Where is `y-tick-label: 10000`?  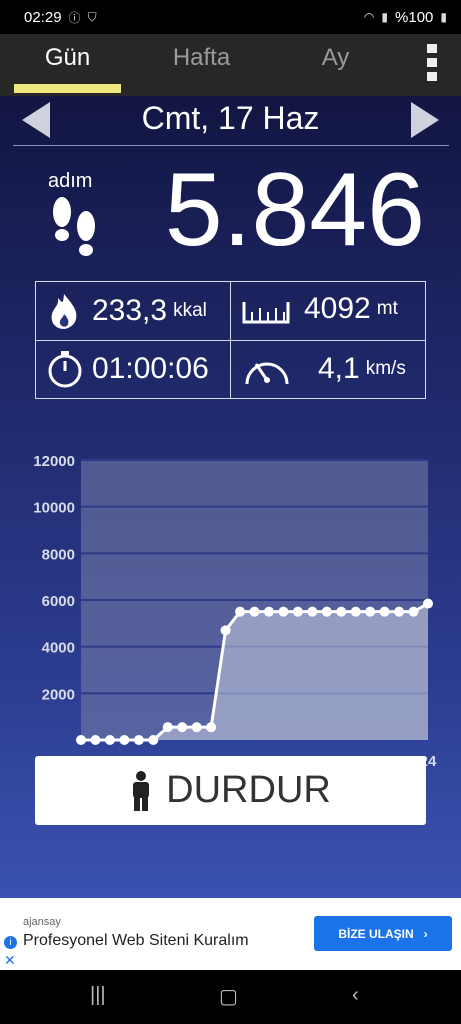
y-tick-label: 10000 is located at coordinates (54, 508).